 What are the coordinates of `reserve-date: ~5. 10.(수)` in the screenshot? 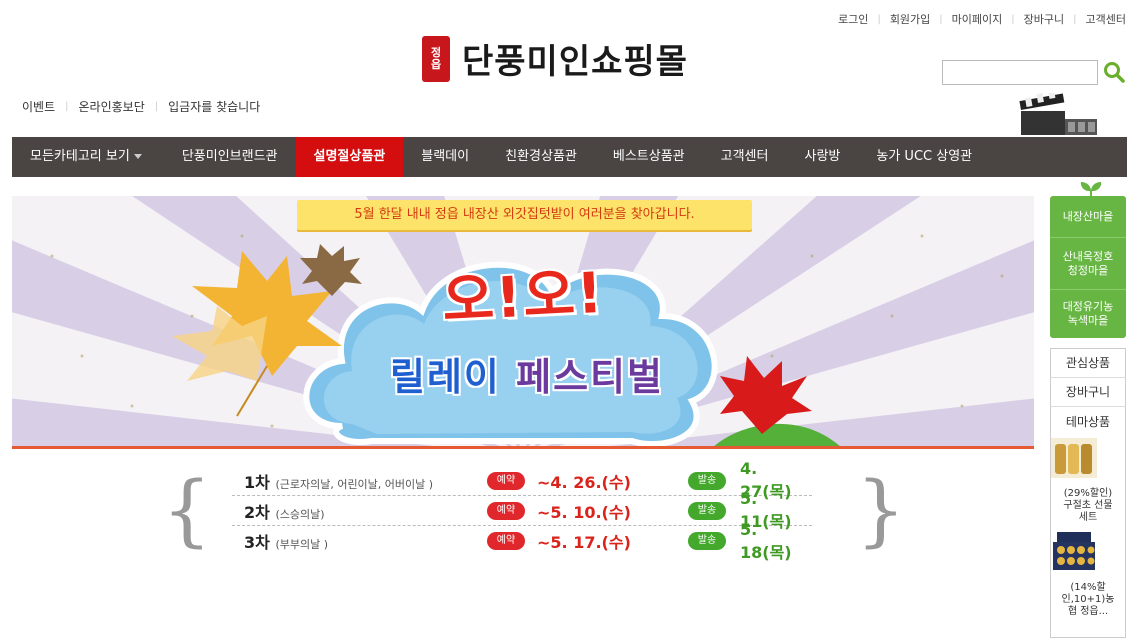 It's located at (584, 512).